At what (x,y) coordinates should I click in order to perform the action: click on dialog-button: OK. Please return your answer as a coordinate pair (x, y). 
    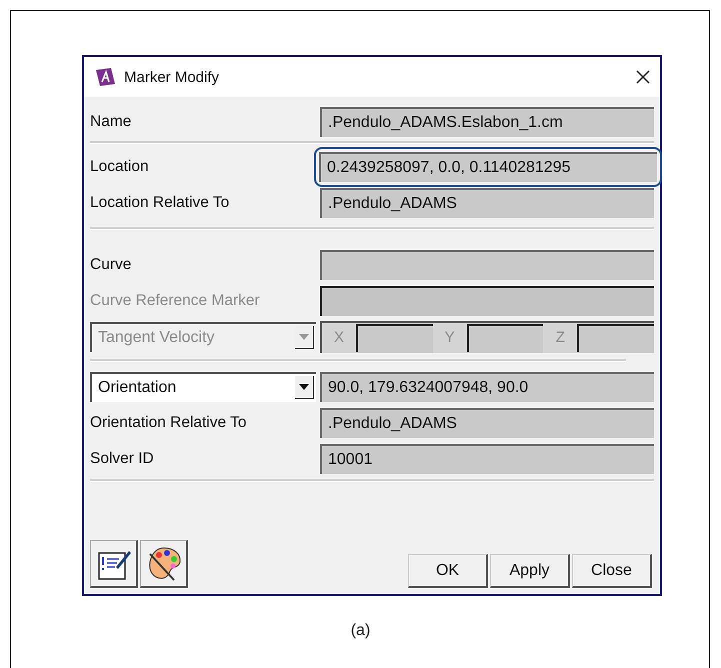
    Looking at the image, I should click on (448, 571).